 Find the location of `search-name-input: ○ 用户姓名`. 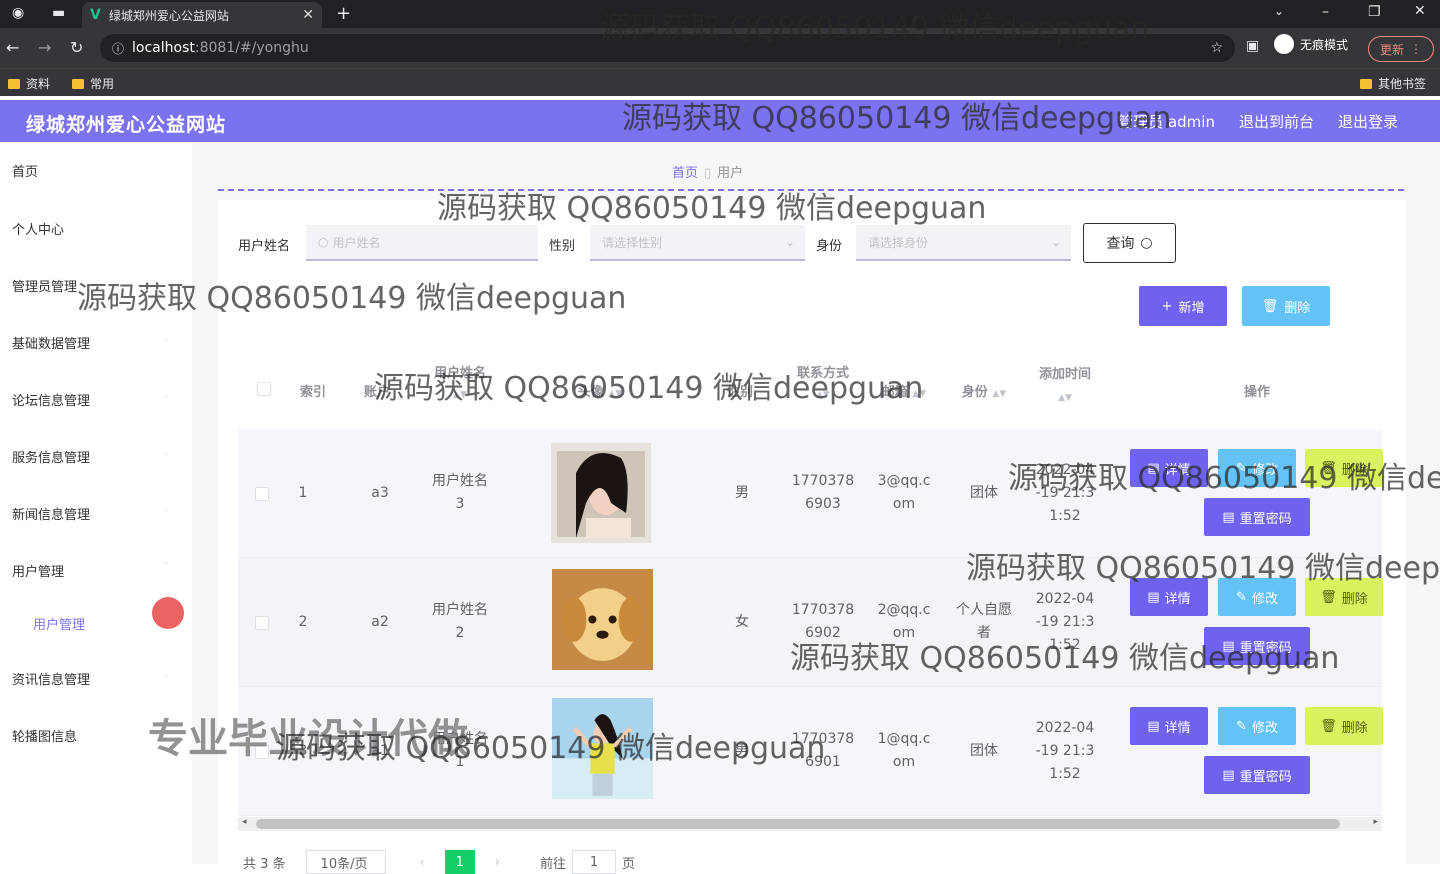

search-name-input: ○ 用户姓名 is located at coordinates (422, 243).